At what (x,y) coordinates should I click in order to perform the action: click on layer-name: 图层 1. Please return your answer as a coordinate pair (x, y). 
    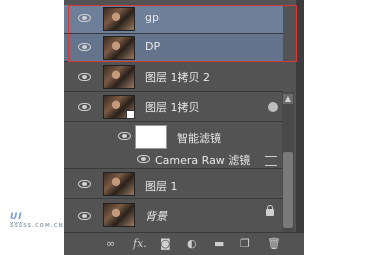
    Looking at the image, I should click on (161, 186).